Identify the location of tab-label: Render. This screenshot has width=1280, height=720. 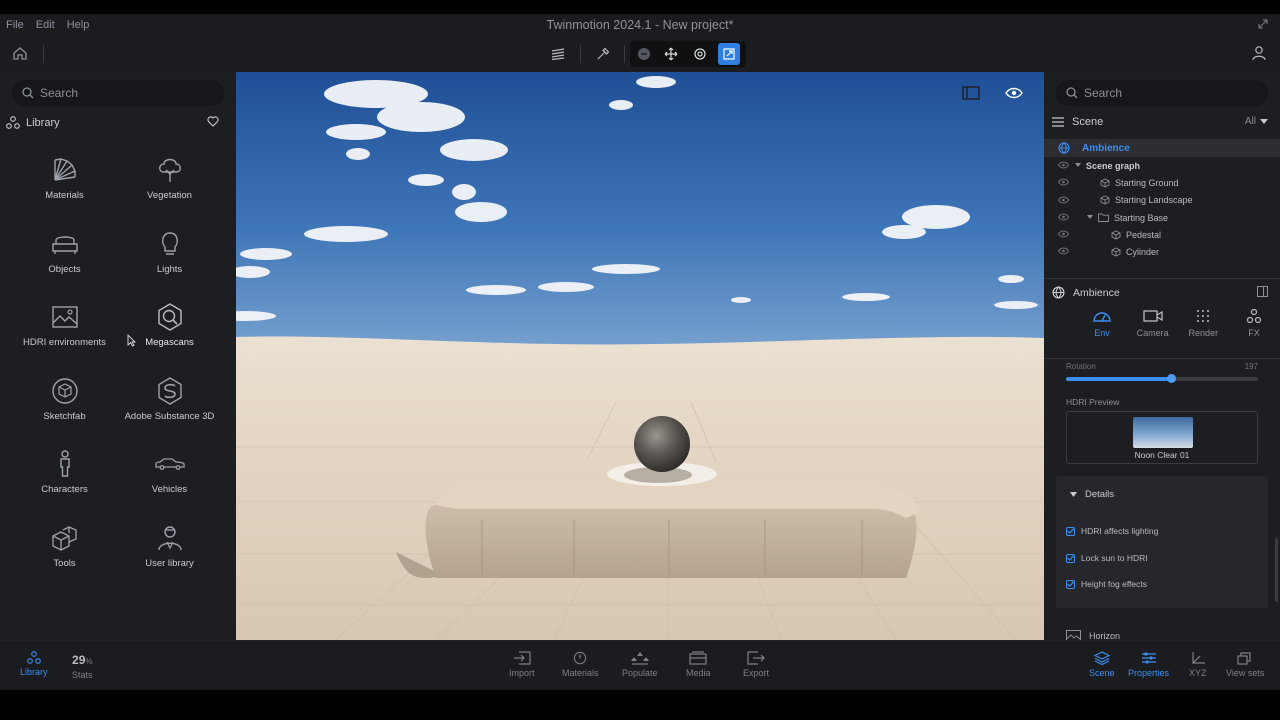
(1203, 333).